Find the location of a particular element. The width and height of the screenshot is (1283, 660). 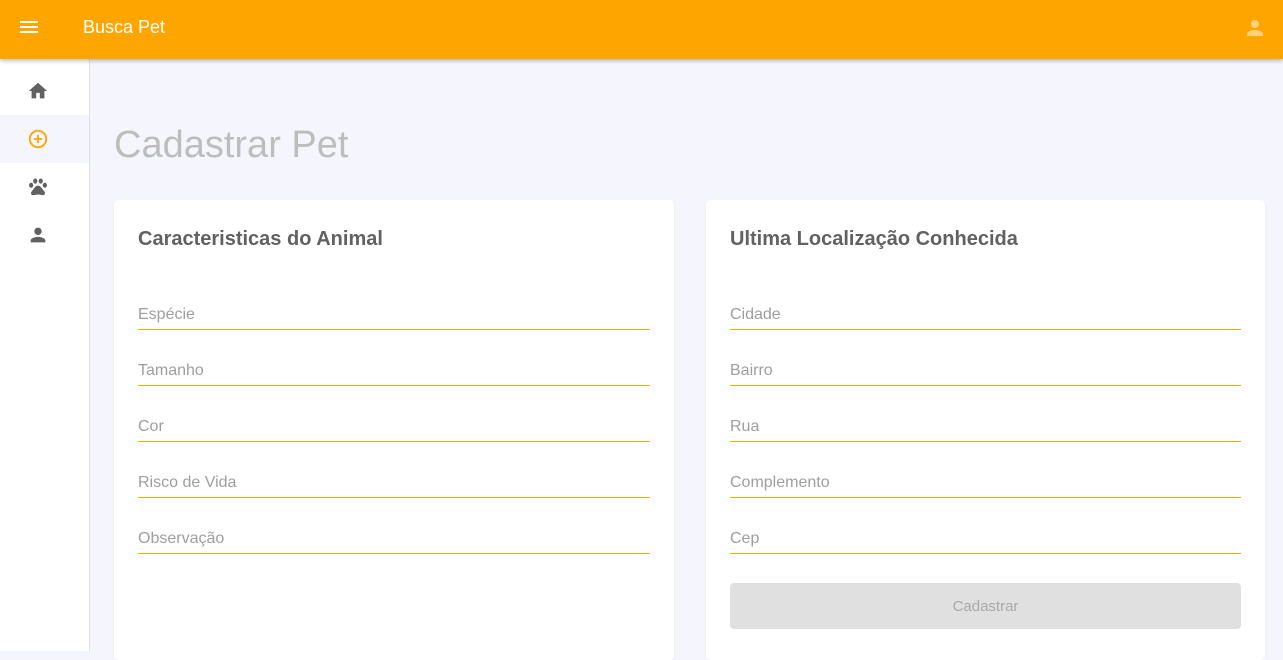

city-field is located at coordinates (985, 313).